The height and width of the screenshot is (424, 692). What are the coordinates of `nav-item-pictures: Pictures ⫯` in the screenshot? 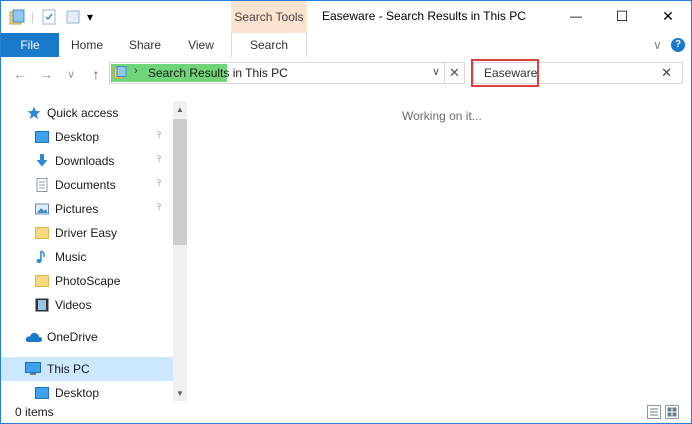 It's located at (87, 209).